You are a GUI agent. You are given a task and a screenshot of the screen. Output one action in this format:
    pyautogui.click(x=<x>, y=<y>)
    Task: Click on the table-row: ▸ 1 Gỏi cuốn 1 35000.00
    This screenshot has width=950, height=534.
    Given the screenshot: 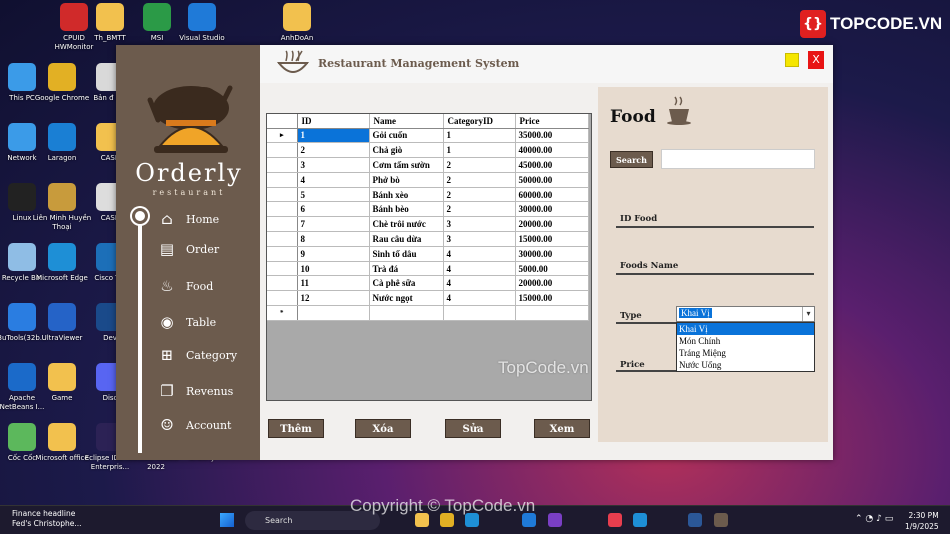 What is the action you would take?
    pyautogui.click(x=428, y=136)
    